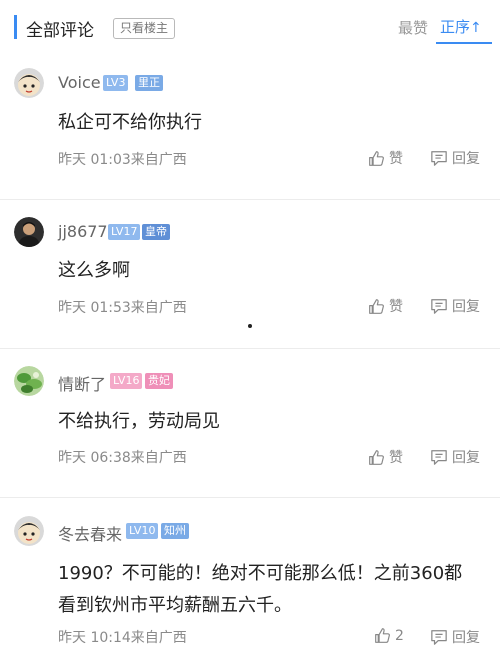  What do you see at coordinates (83, 231) in the screenshot?
I see `username: jj8677` at bounding box center [83, 231].